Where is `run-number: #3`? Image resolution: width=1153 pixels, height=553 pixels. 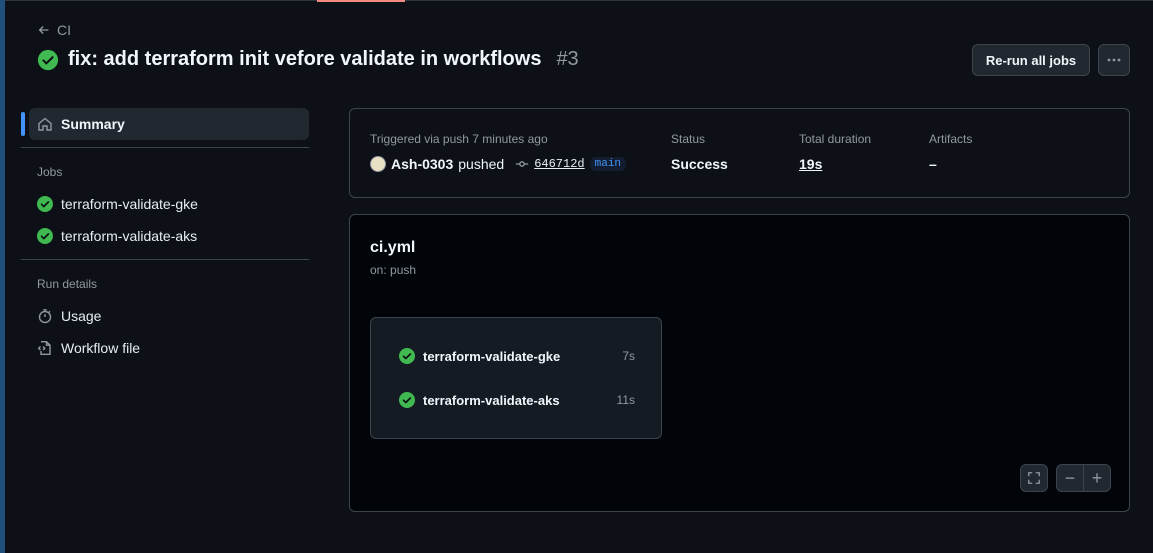 run-number: #3 is located at coordinates (567, 59).